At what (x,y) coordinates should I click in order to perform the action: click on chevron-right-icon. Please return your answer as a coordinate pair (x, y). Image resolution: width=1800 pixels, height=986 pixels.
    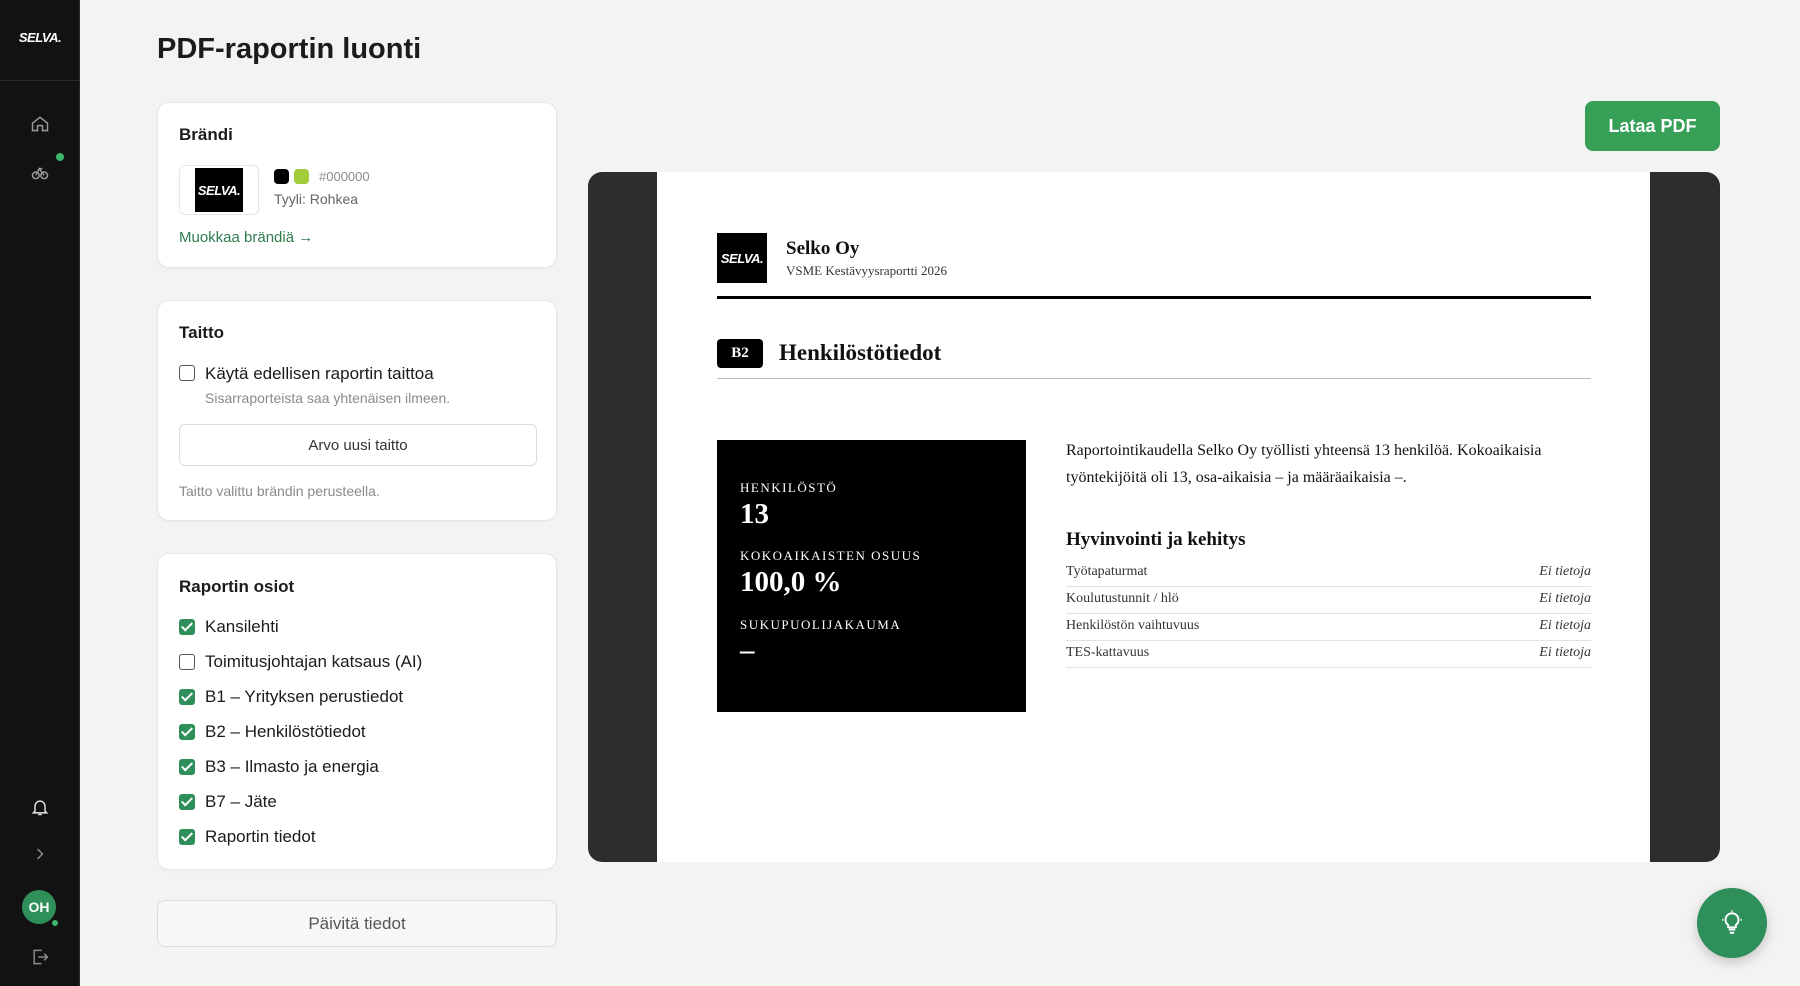
    Looking at the image, I should click on (40, 854).